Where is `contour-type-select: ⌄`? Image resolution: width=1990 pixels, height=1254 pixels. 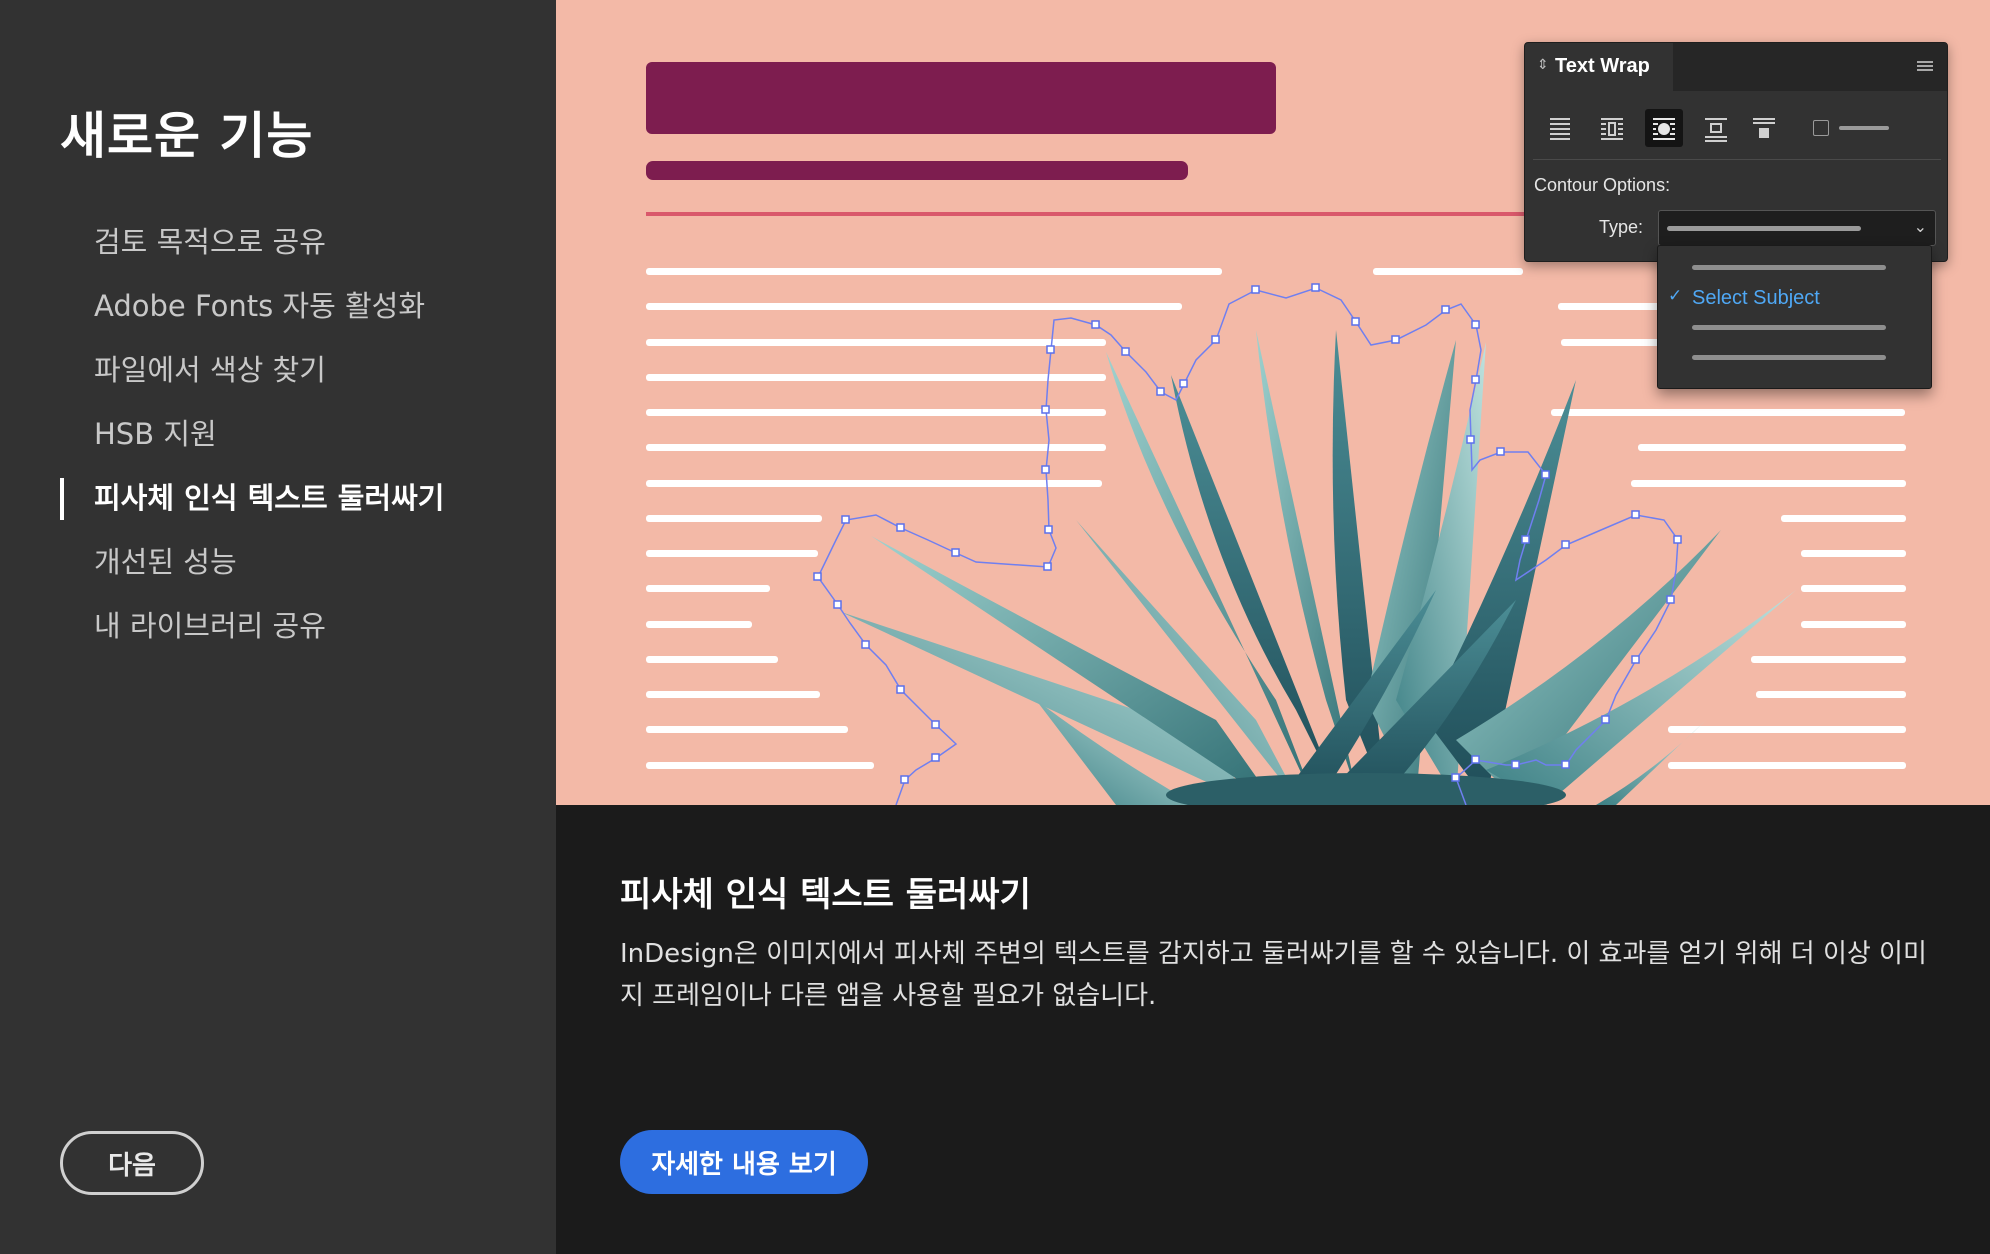 contour-type-select: ⌄ is located at coordinates (1797, 228).